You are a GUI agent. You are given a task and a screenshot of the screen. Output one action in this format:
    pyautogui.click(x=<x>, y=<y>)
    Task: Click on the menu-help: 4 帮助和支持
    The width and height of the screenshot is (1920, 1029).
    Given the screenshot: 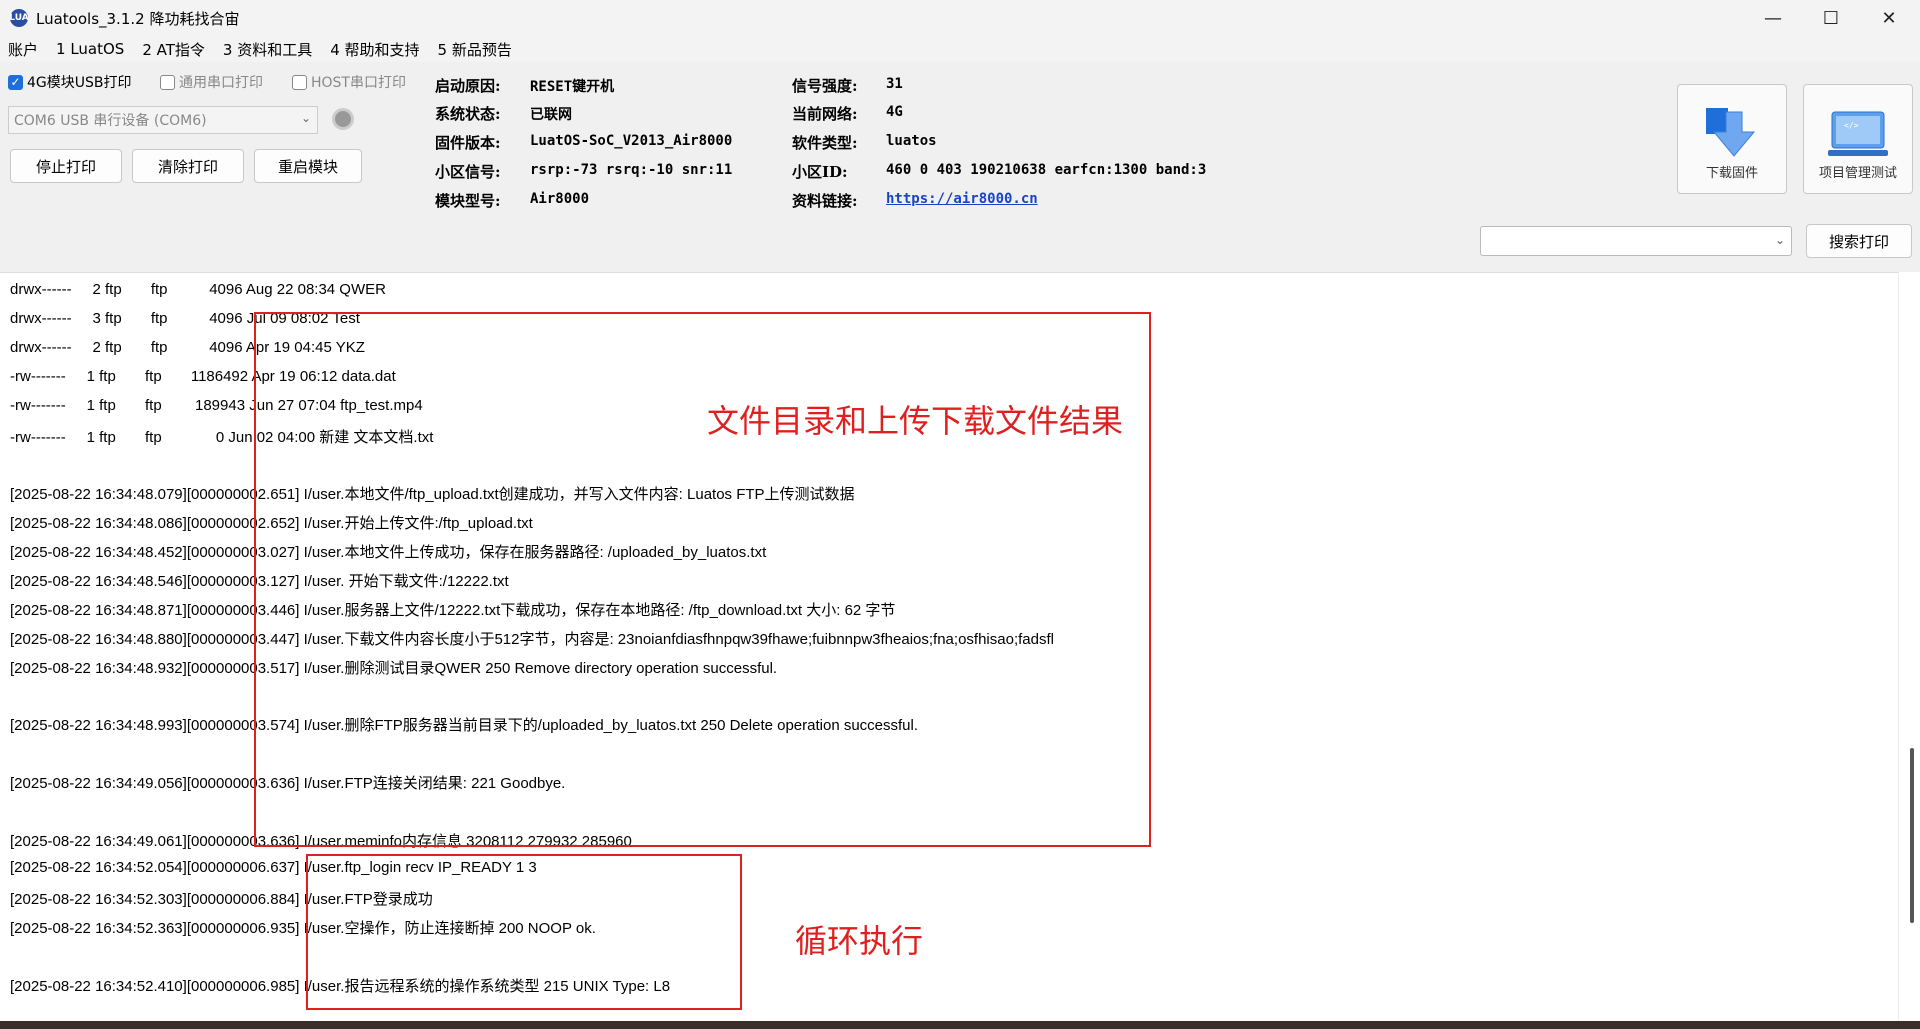 What is the action you would take?
    pyautogui.click(x=374, y=49)
    